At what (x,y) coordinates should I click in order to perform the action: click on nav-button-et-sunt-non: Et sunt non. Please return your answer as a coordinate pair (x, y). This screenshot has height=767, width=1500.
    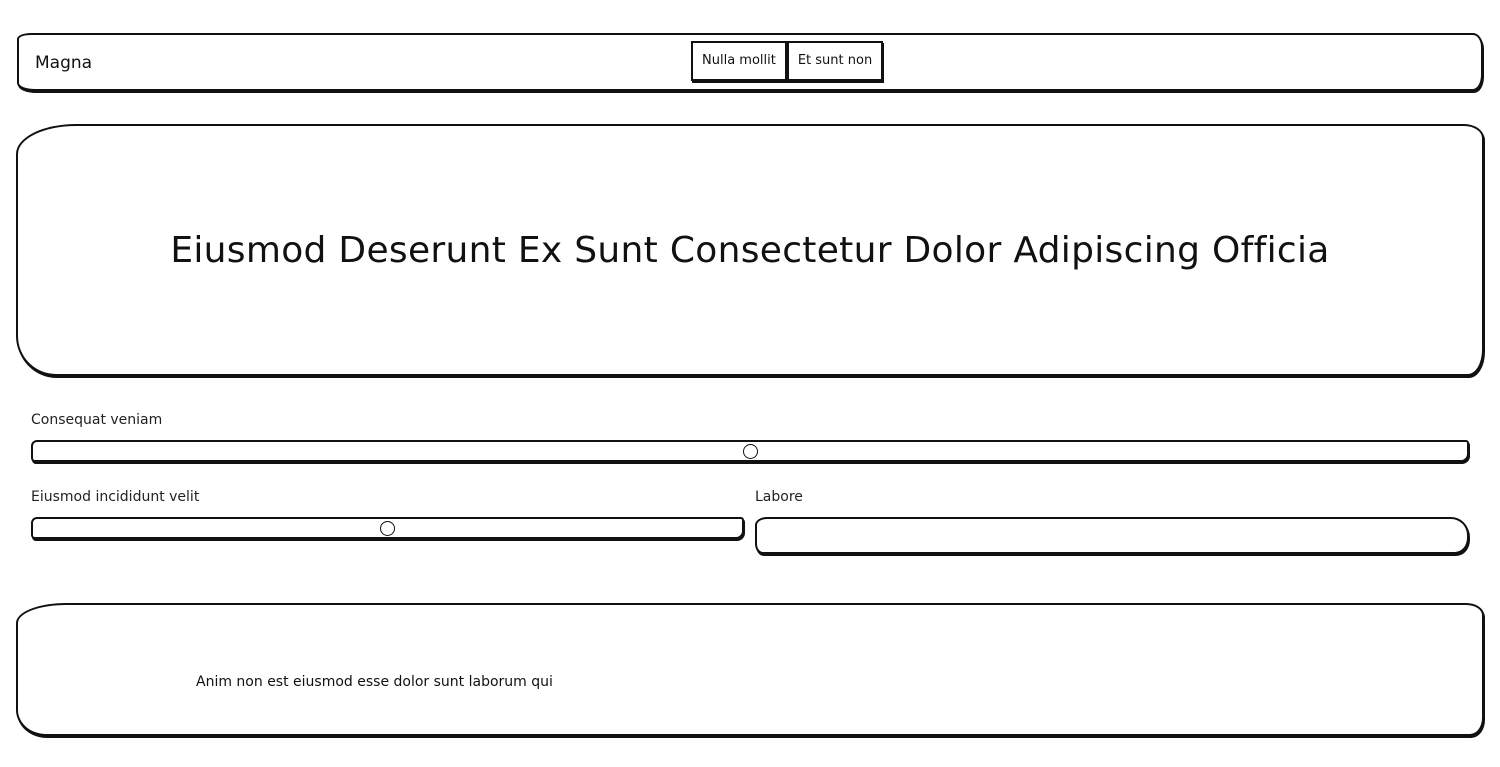
    Looking at the image, I should click on (835, 61).